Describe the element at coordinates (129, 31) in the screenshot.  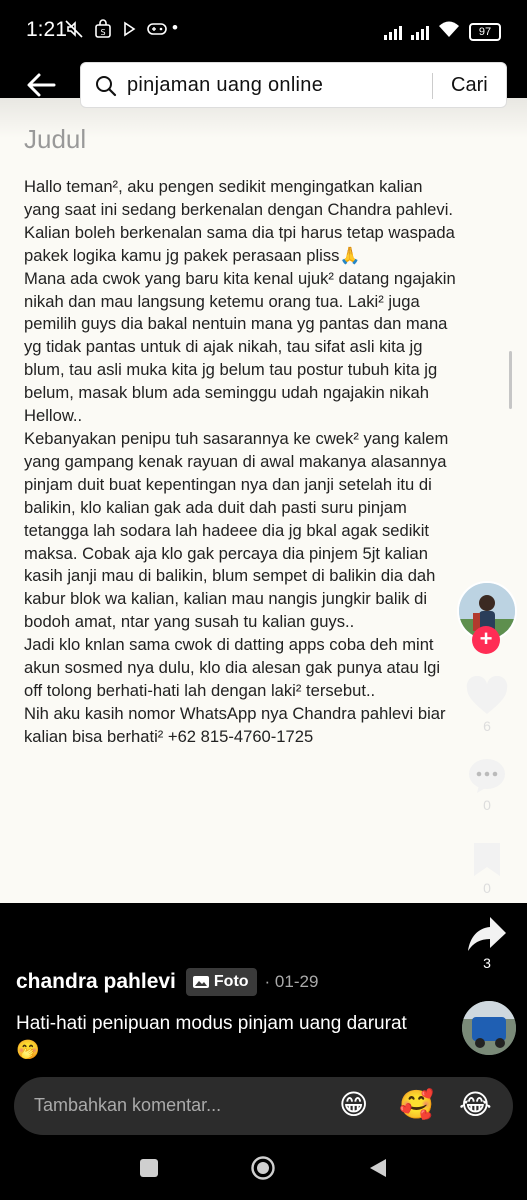
I see `play-icon` at that location.